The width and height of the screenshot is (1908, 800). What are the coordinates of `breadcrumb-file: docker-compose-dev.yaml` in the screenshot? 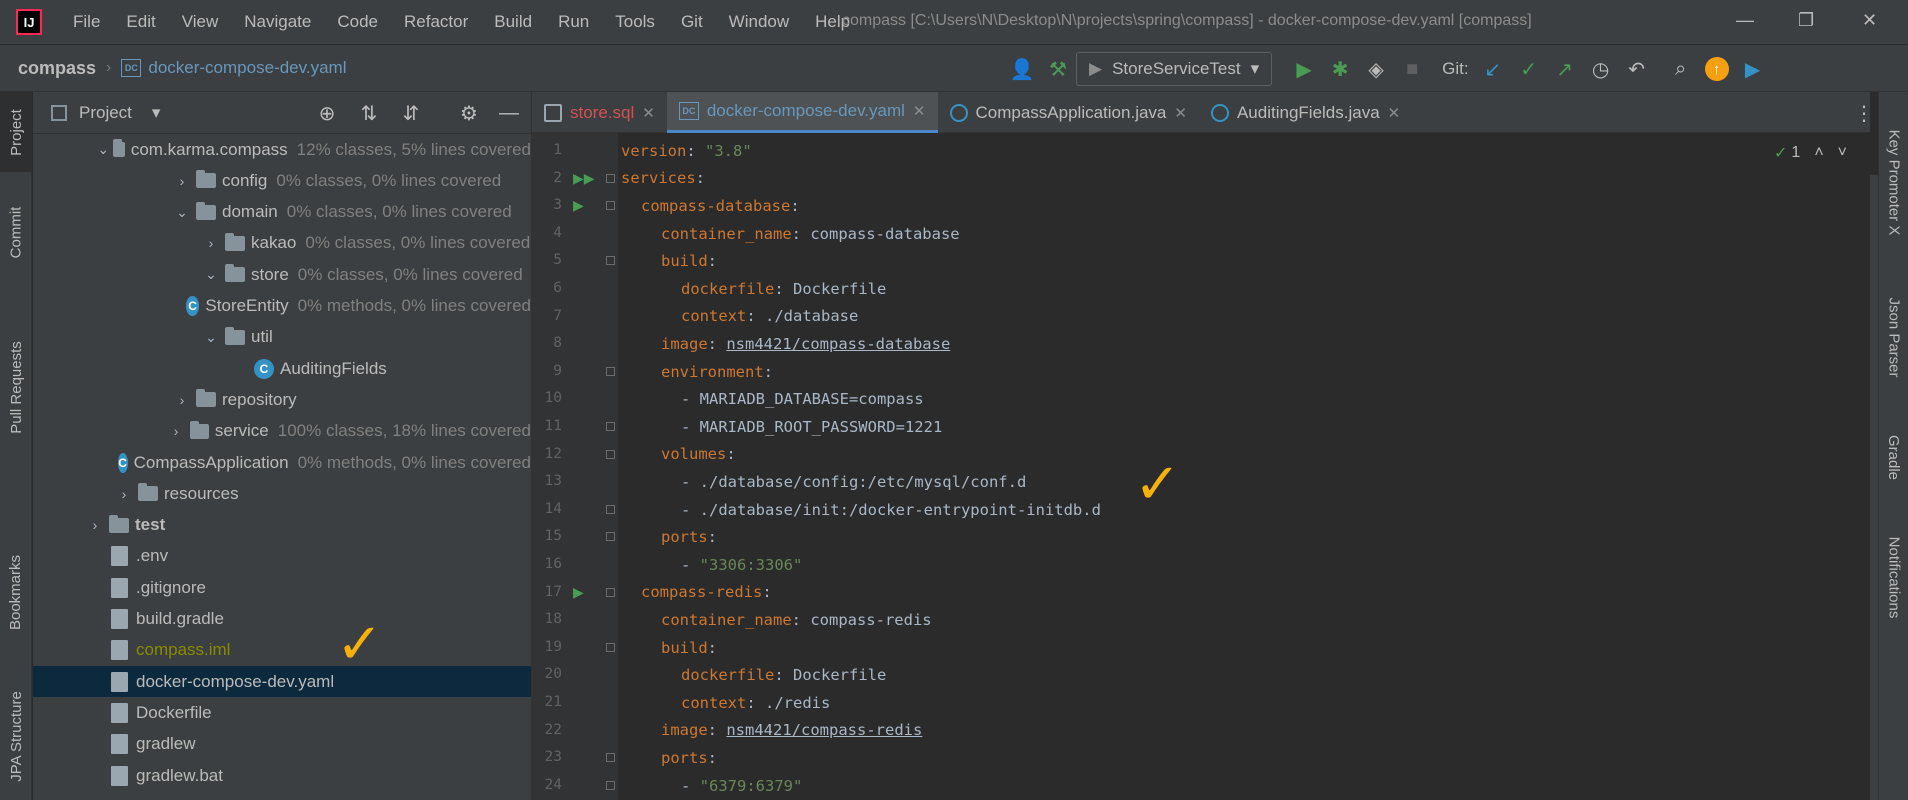 It's located at (247, 68).